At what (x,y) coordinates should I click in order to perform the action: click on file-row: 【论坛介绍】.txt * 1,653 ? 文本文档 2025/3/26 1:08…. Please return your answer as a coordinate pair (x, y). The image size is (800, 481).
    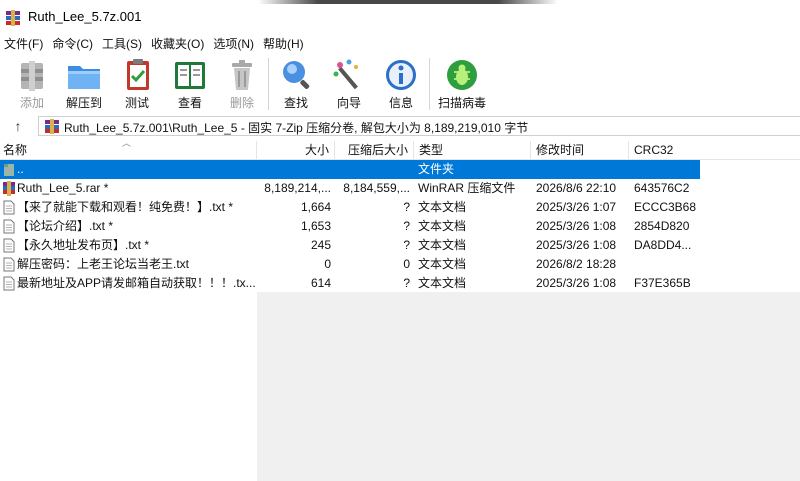
    Looking at the image, I should click on (350, 226).